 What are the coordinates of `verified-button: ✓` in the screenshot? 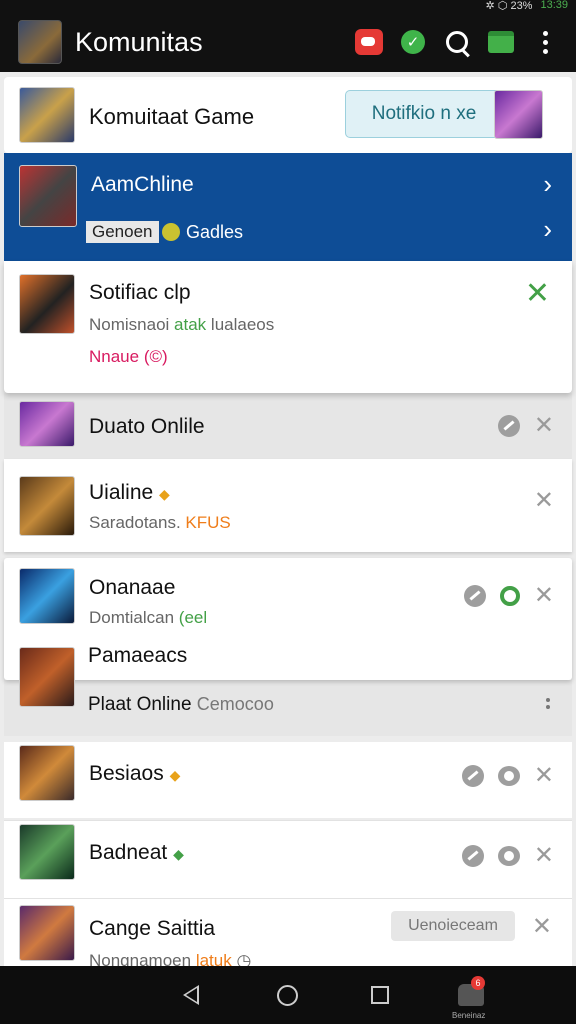 It's located at (413, 42).